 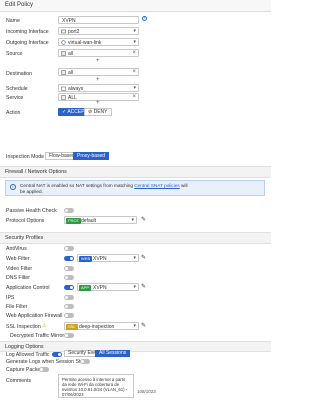 What do you see at coordinates (14, 54) in the screenshot?
I see `source-label: Source` at bounding box center [14, 54].